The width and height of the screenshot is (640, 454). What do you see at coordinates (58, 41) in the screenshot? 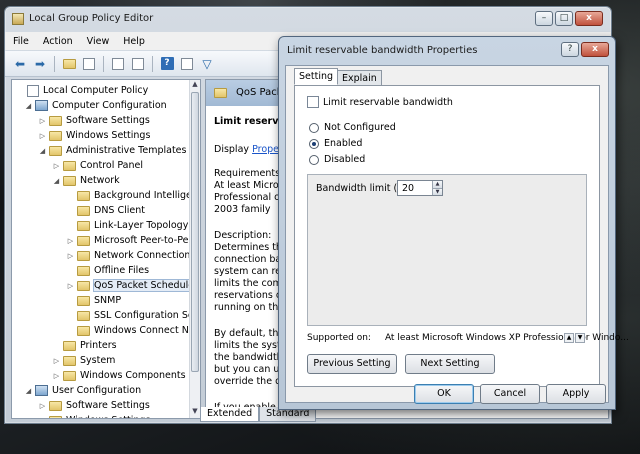
I see `menu-action: Action` at bounding box center [58, 41].